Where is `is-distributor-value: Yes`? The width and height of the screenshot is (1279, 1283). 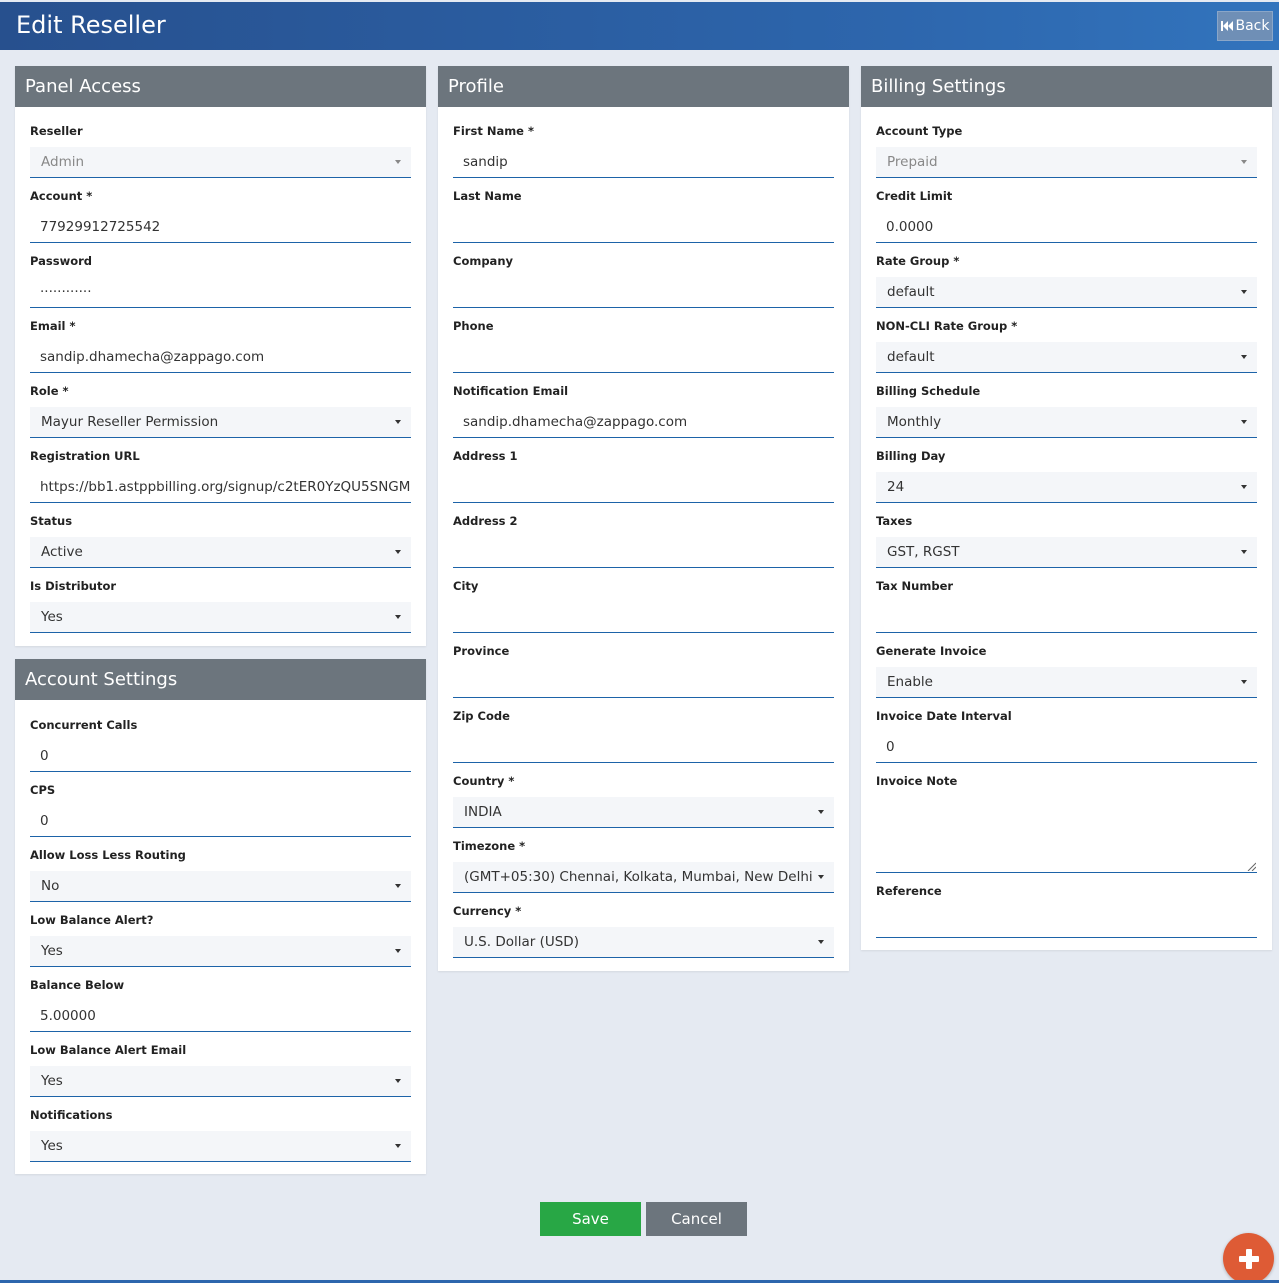 is-distributor-value: Yes is located at coordinates (52, 617).